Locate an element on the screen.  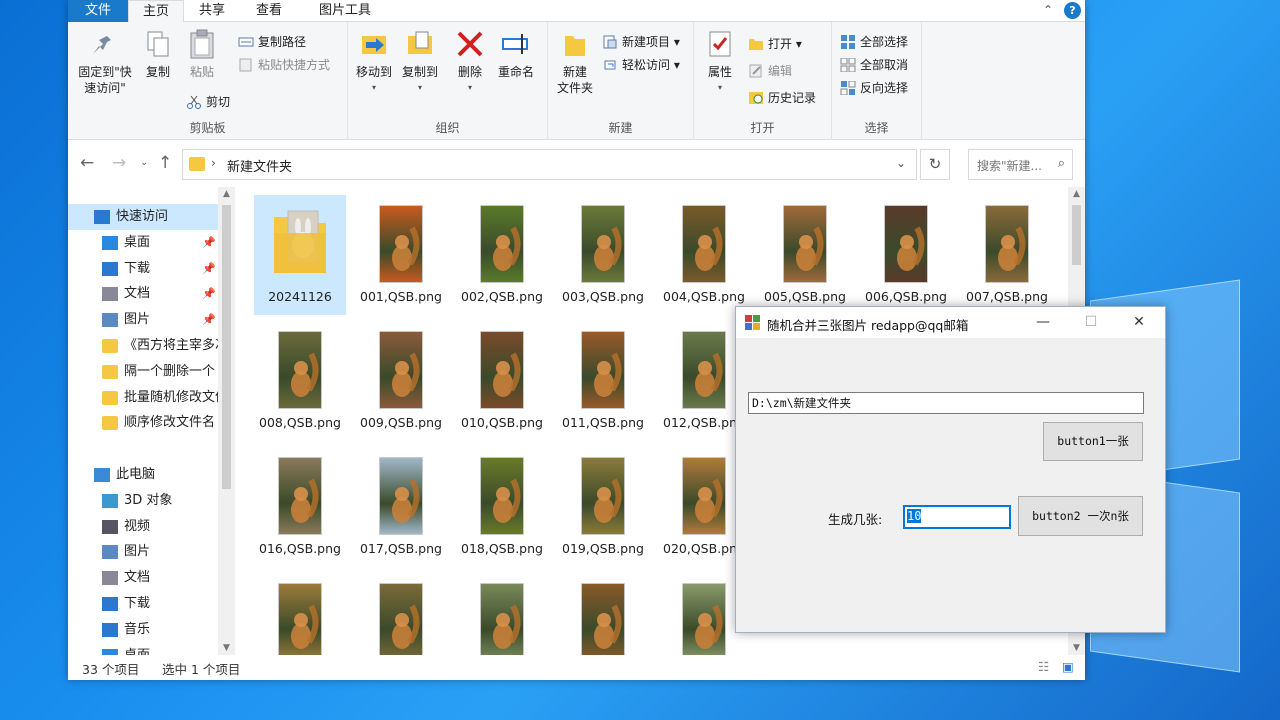
file-item: 006,QSB.png is located at coordinates (906, 255).